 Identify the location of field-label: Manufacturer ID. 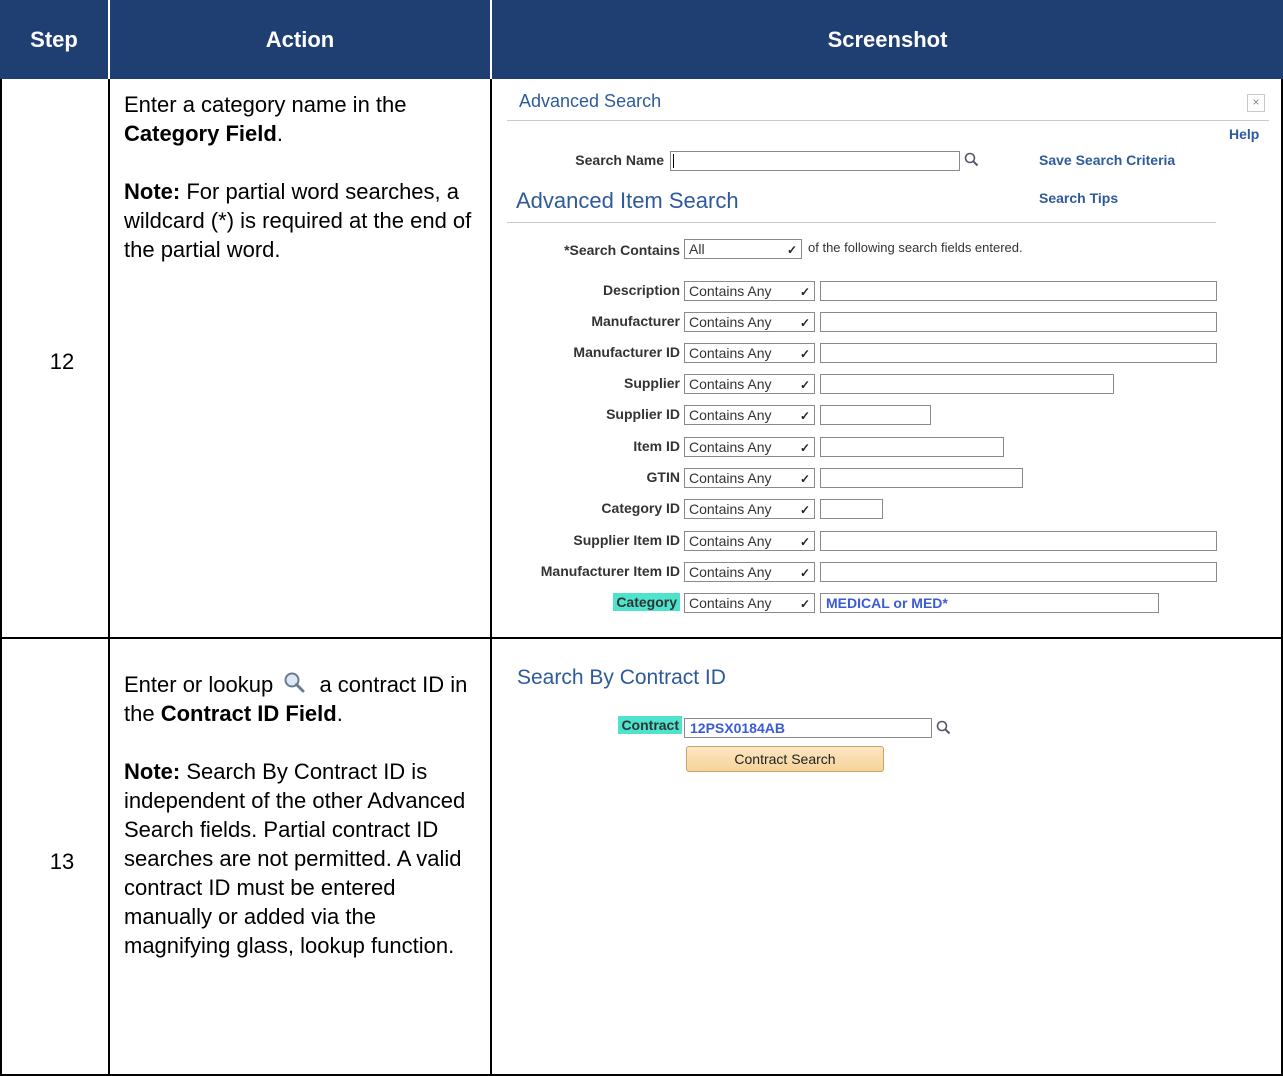
(626, 352).